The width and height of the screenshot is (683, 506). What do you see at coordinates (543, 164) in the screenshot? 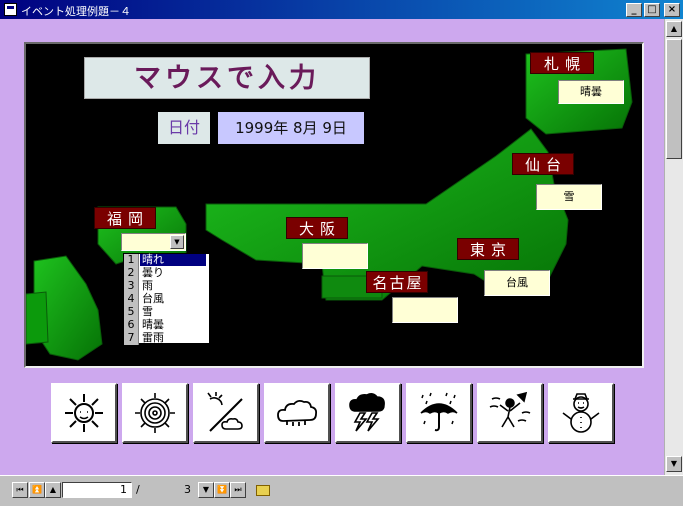
I see `city-label-sendai: 仙台` at bounding box center [543, 164].